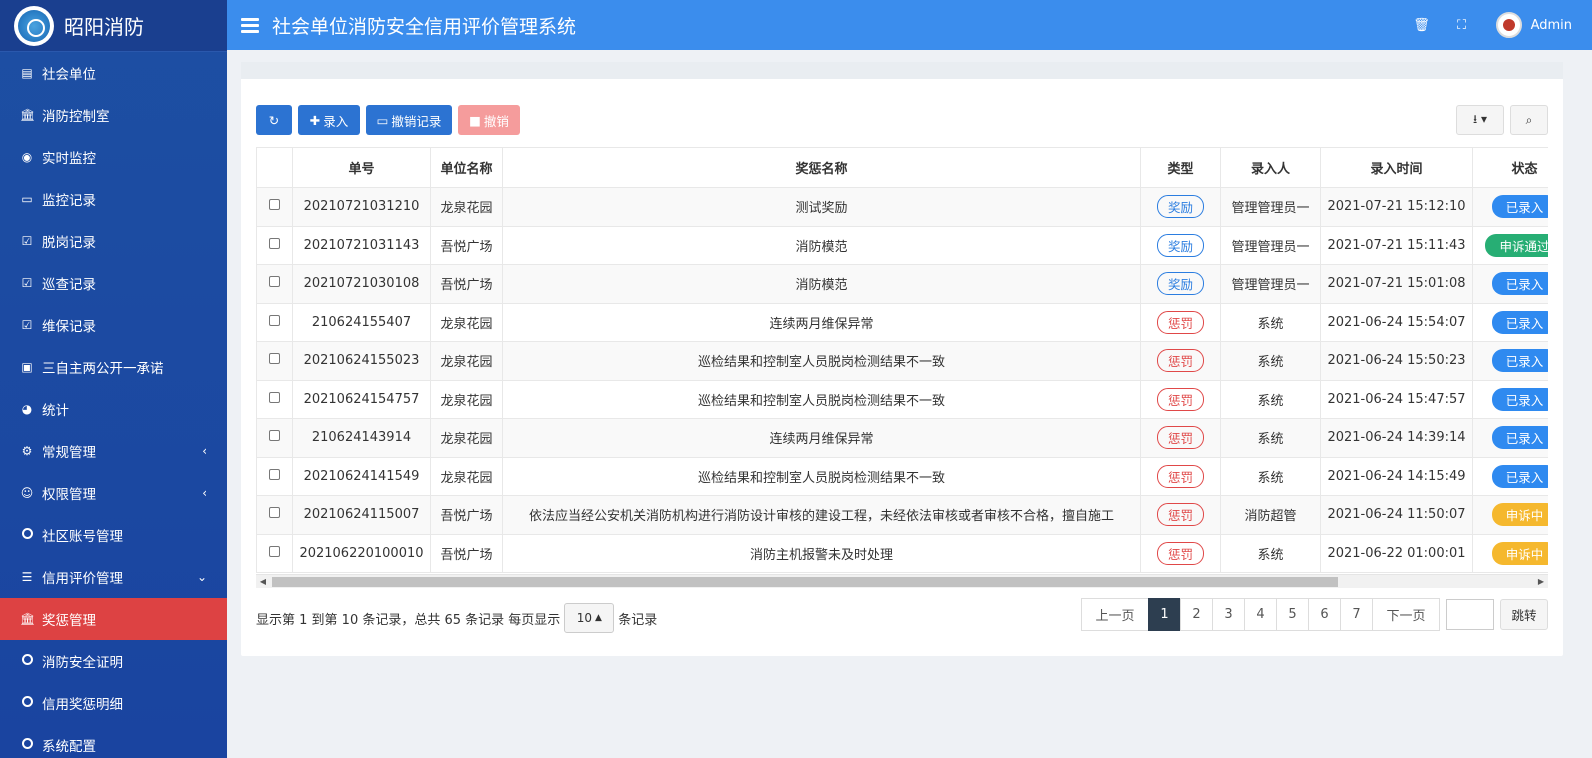 This screenshot has height=758, width=1592. Describe the element at coordinates (263, 582) in the screenshot. I see `scroll-left-icon: ◀` at that location.